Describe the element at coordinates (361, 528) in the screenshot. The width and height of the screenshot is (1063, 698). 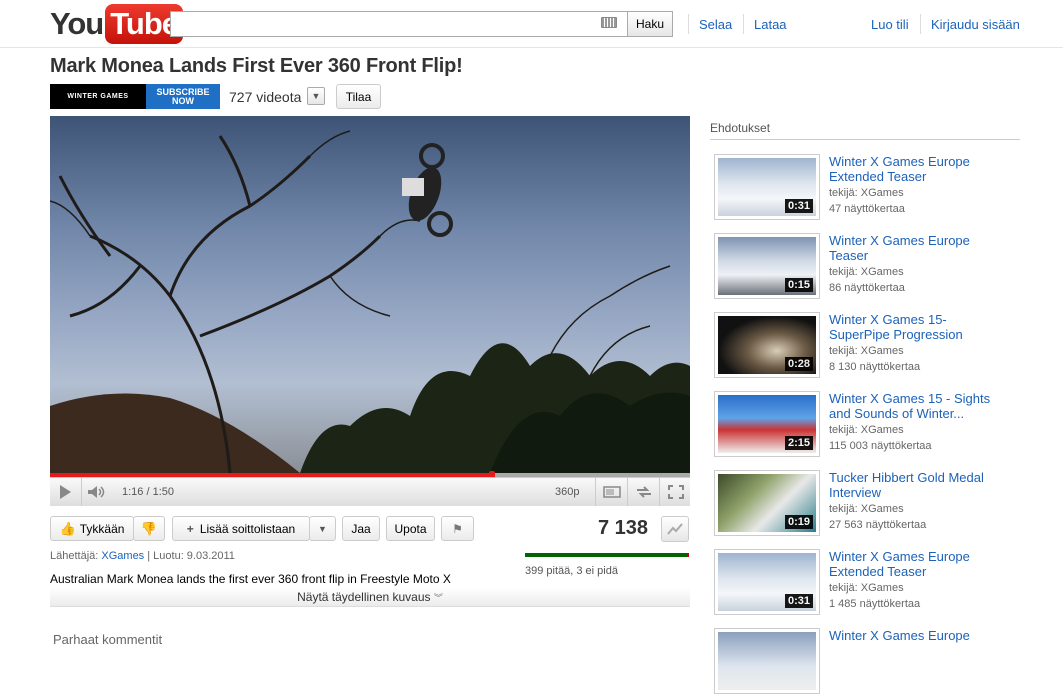
I see `share-button: Jaa` at that location.